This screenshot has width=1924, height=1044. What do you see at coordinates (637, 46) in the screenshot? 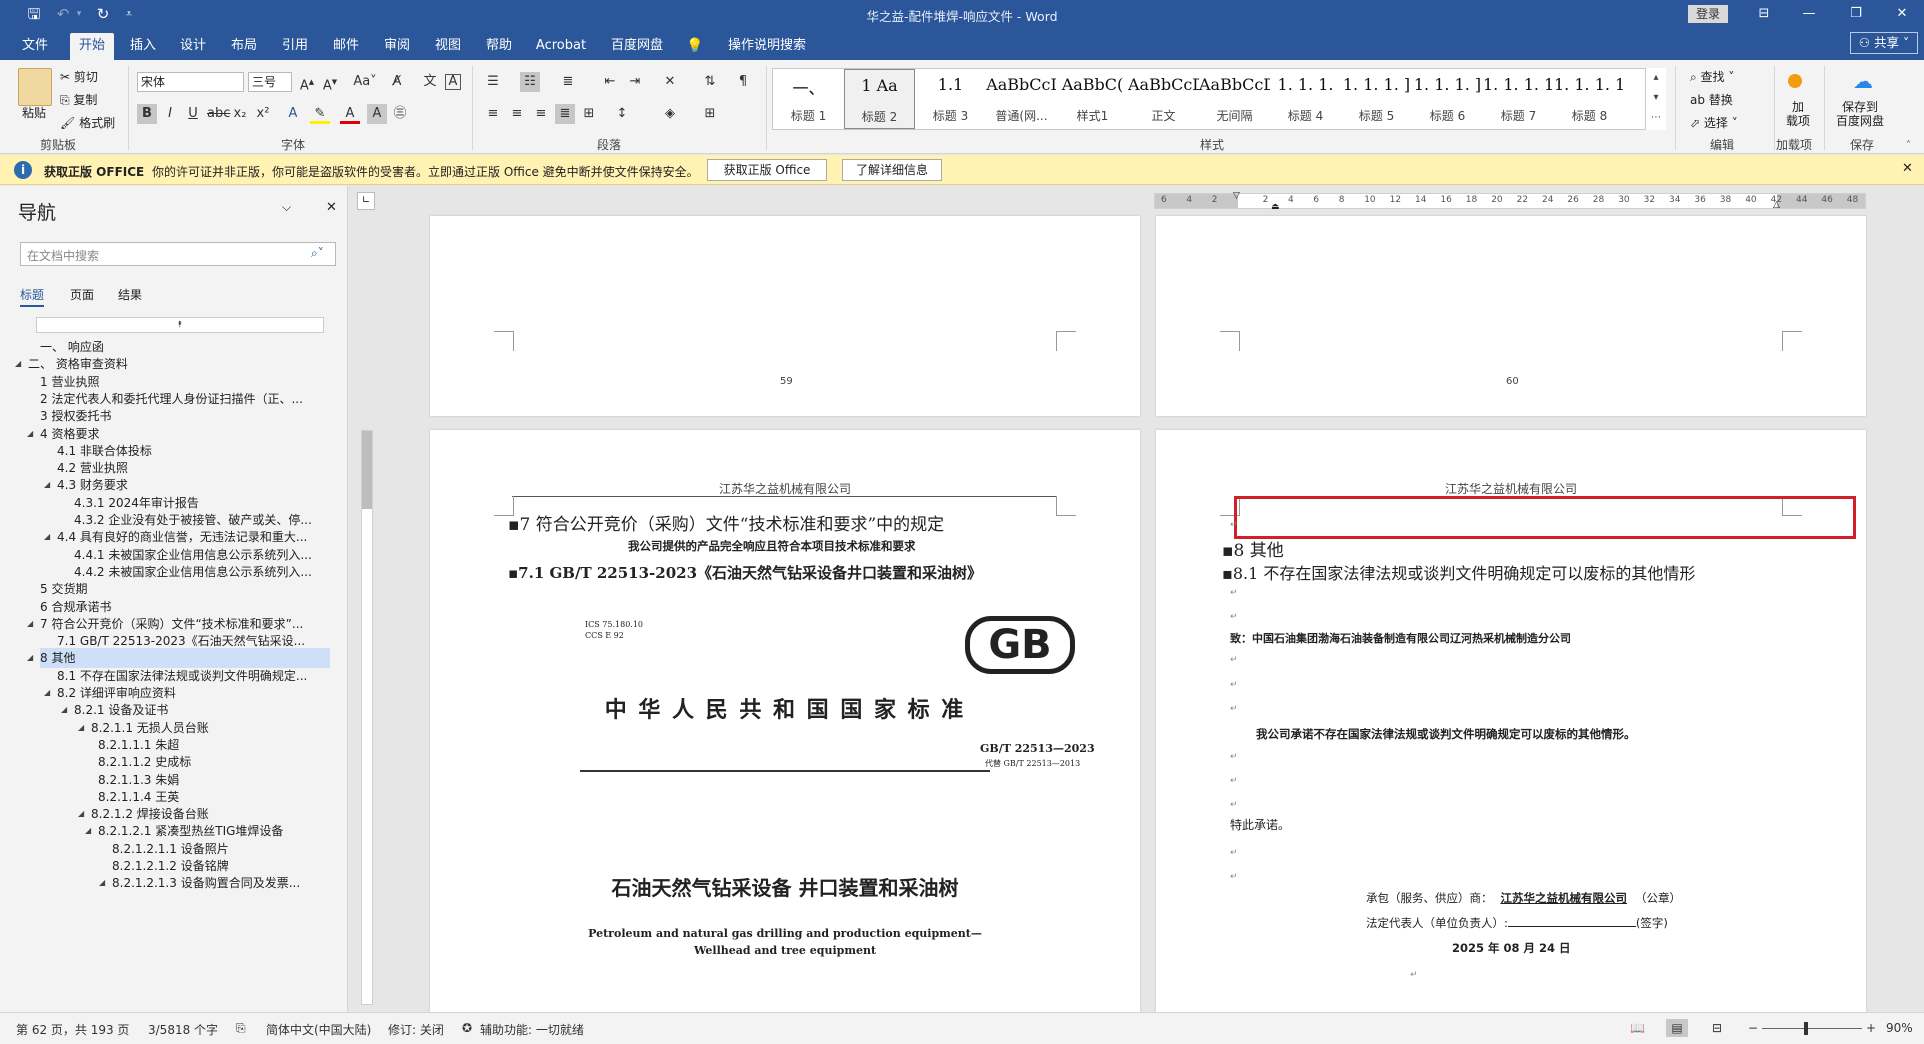
I see `tab-baidu-netdisk: 百度网盘` at bounding box center [637, 46].